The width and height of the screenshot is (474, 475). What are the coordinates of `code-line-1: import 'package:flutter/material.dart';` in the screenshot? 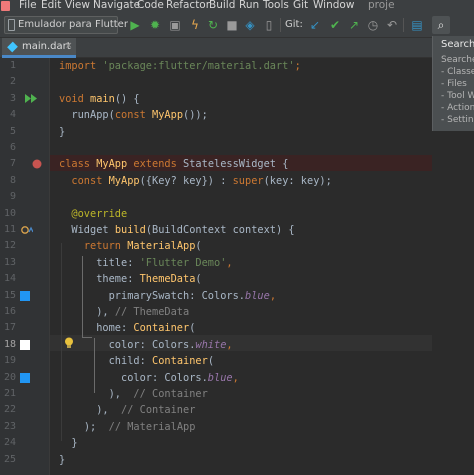 It's located at (180, 66).